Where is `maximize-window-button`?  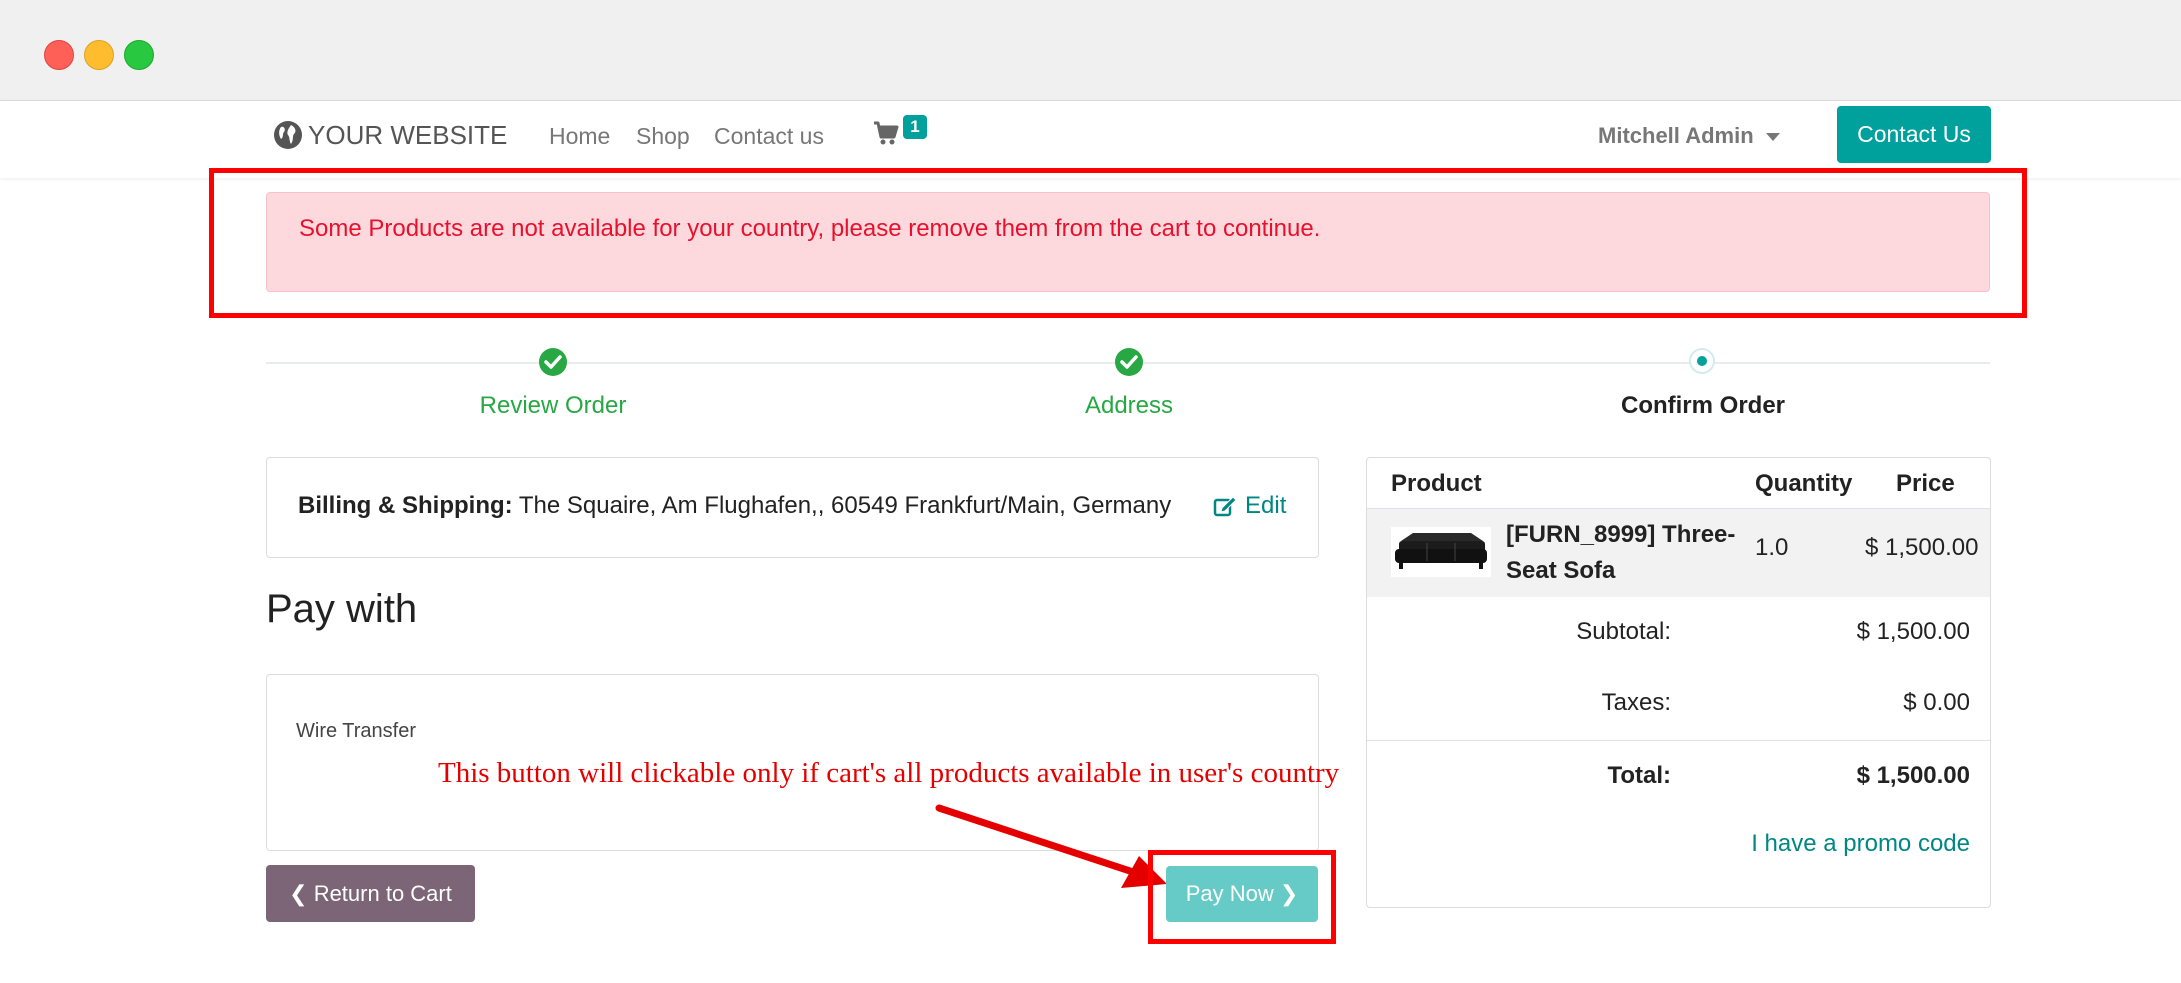
maximize-window-button is located at coordinates (139, 55).